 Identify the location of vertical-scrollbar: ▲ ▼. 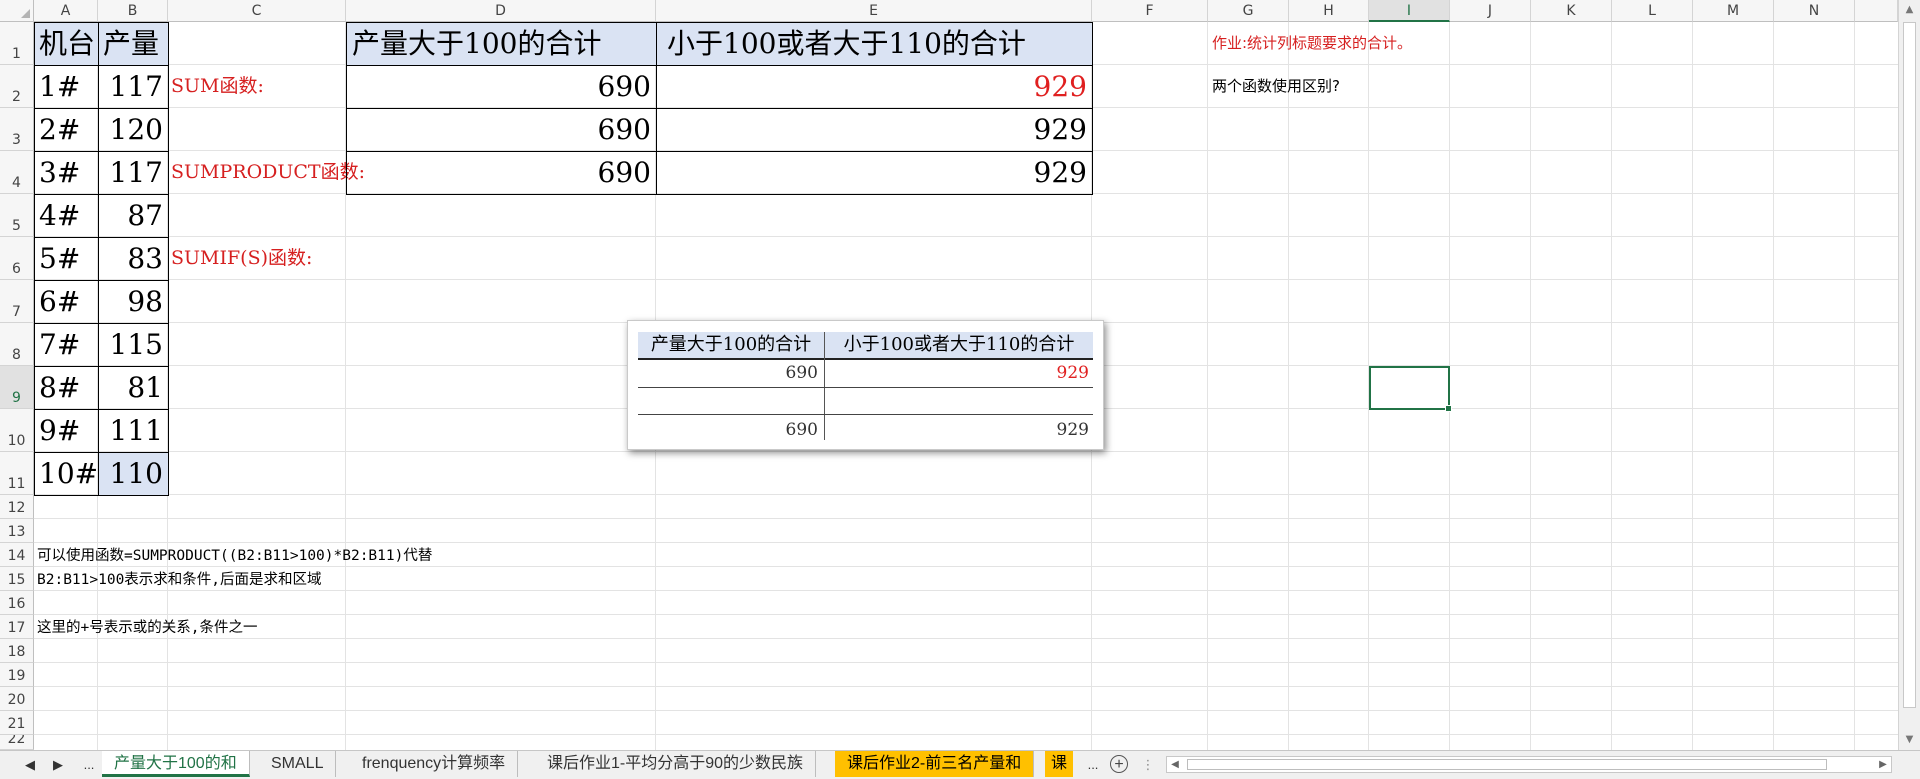
(1909, 375).